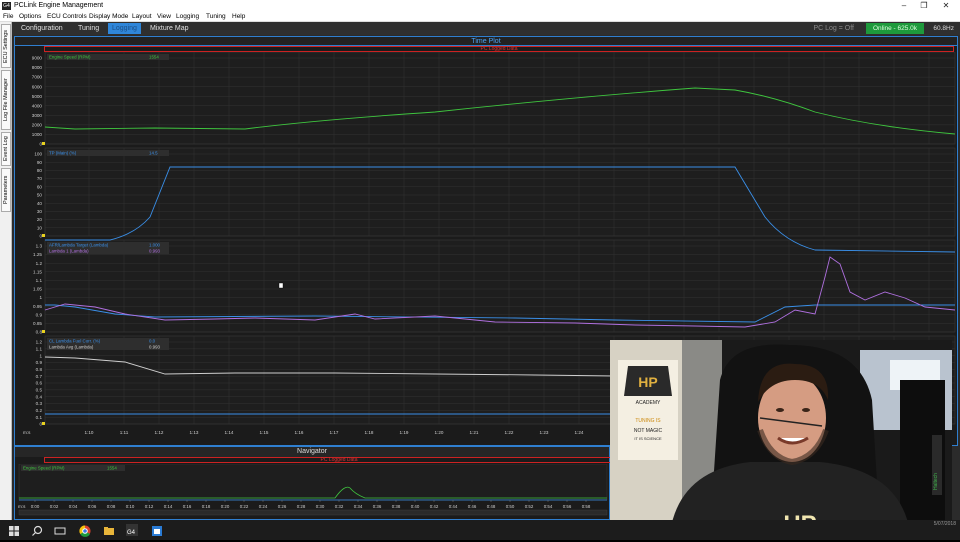  I want to click on side-tab-log-file-manager: Log File Manager, so click(6, 100).